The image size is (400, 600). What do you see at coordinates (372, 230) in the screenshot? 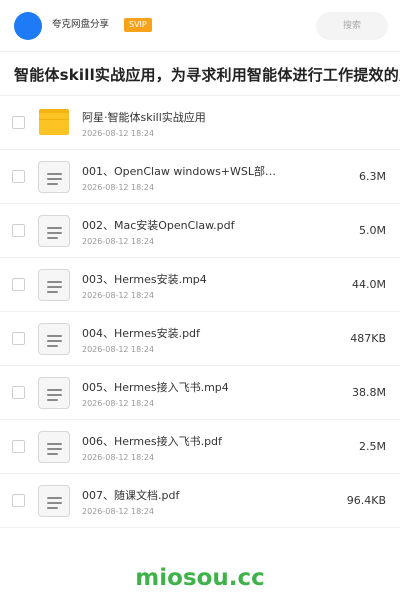
I see `file-size: 5.0M` at bounding box center [372, 230].